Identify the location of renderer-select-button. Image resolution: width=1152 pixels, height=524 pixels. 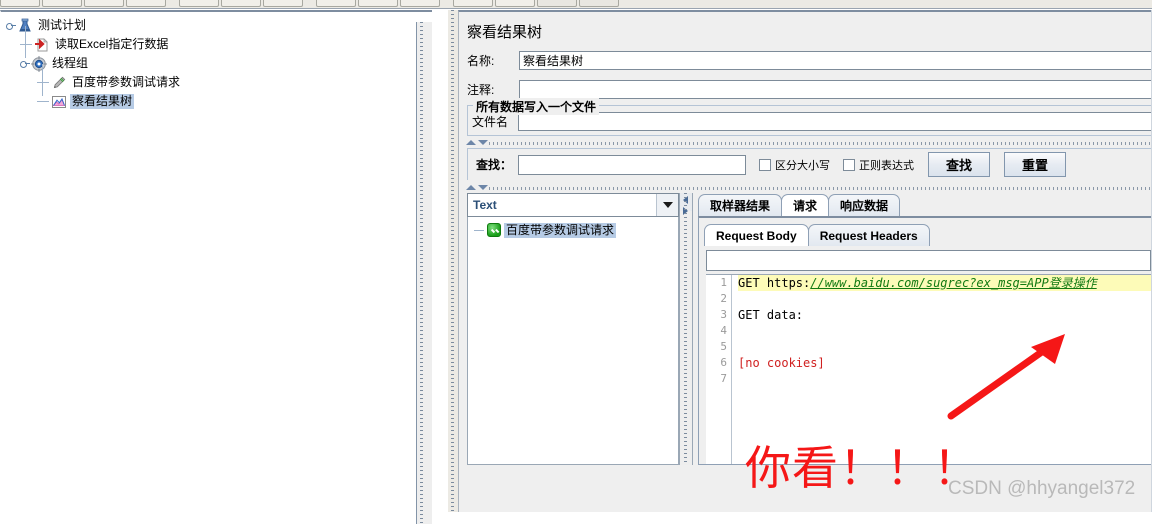
(667, 205).